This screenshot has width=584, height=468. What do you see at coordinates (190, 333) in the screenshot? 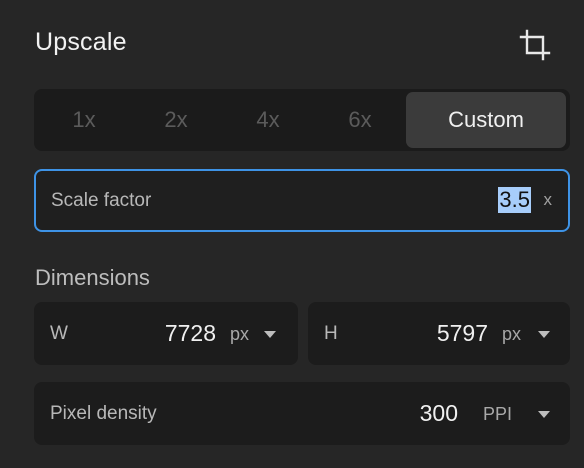
I see `width-input: 7728` at bounding box center [190, 333].